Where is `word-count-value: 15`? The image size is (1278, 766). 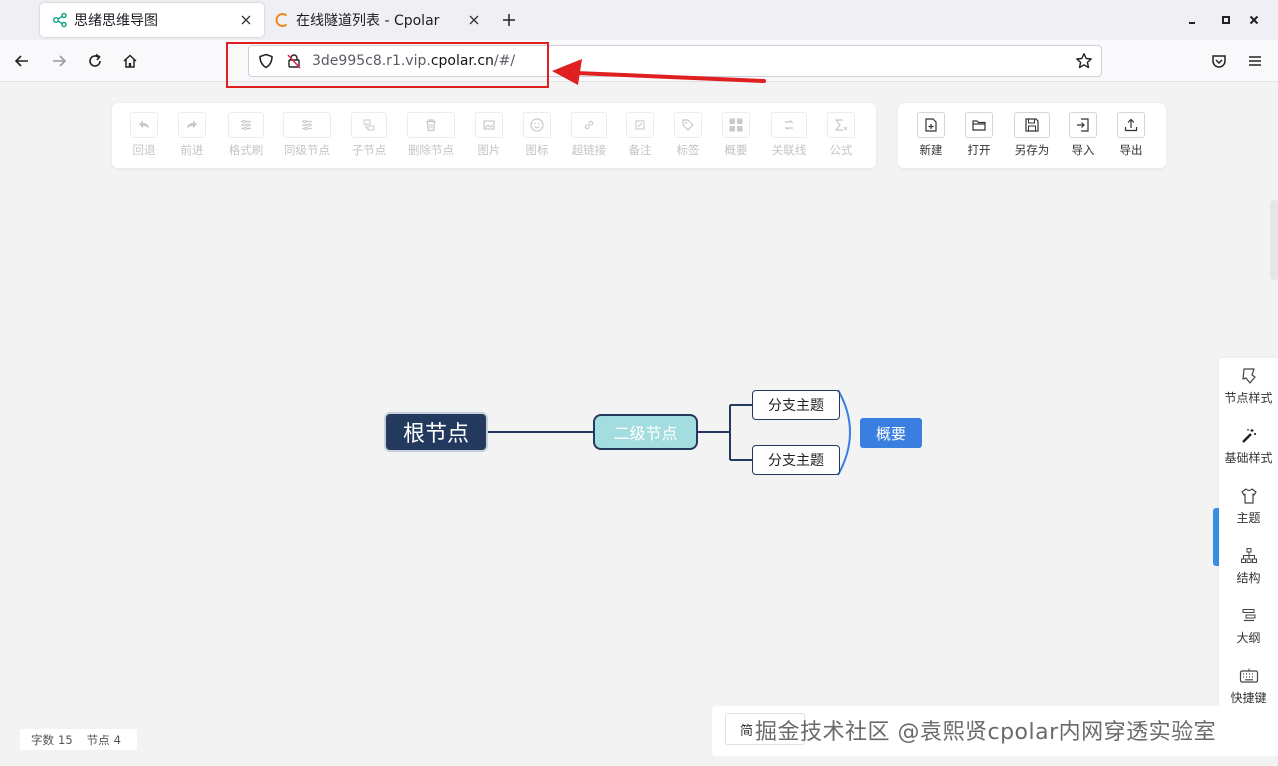 word-count-value: 15 is located at coordinates (65, 739).